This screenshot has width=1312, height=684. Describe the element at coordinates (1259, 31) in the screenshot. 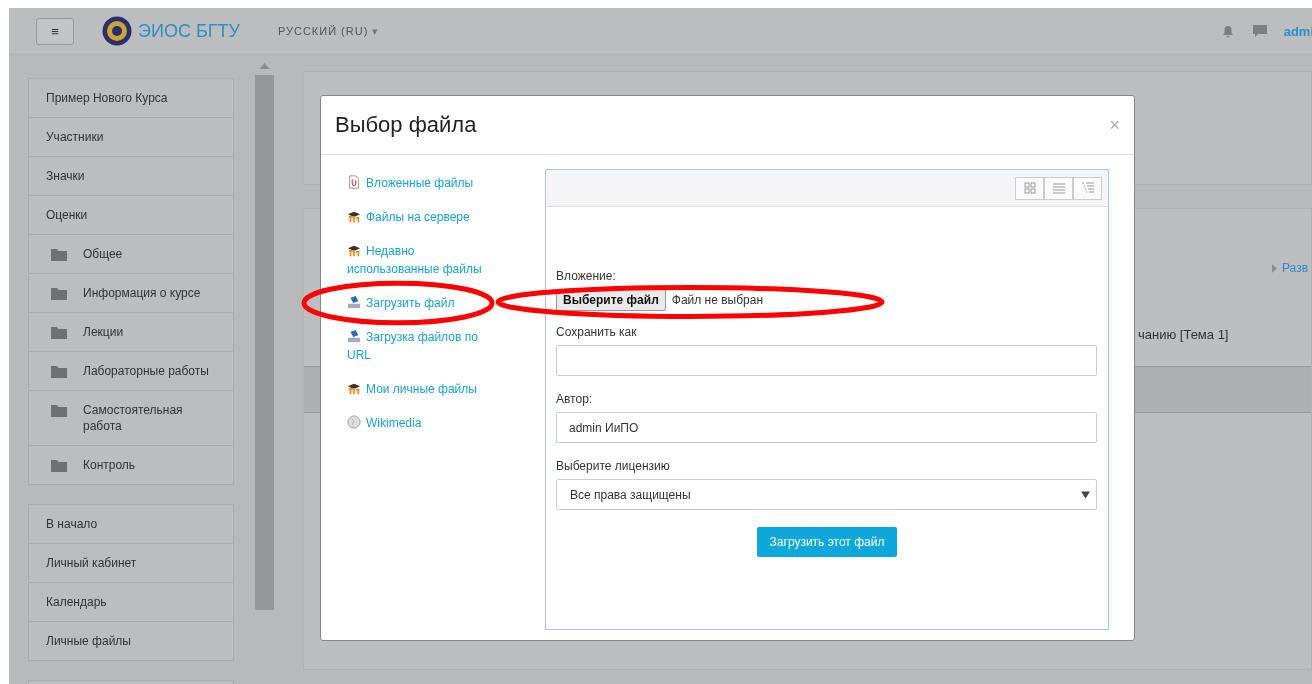

I see `chat-icon` at that location.